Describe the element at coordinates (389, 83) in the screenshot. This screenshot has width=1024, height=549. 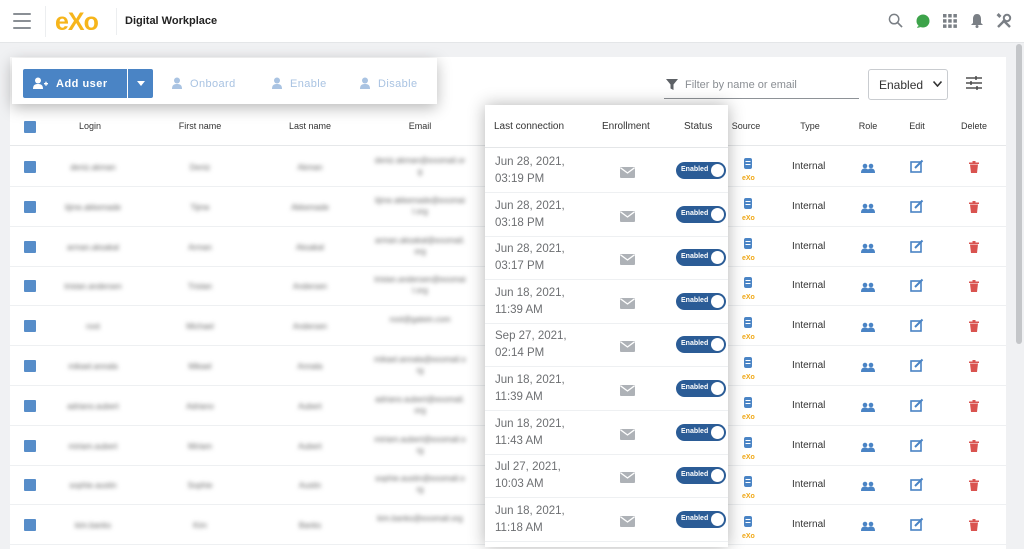
I see `disable-button: Disable` at that location.